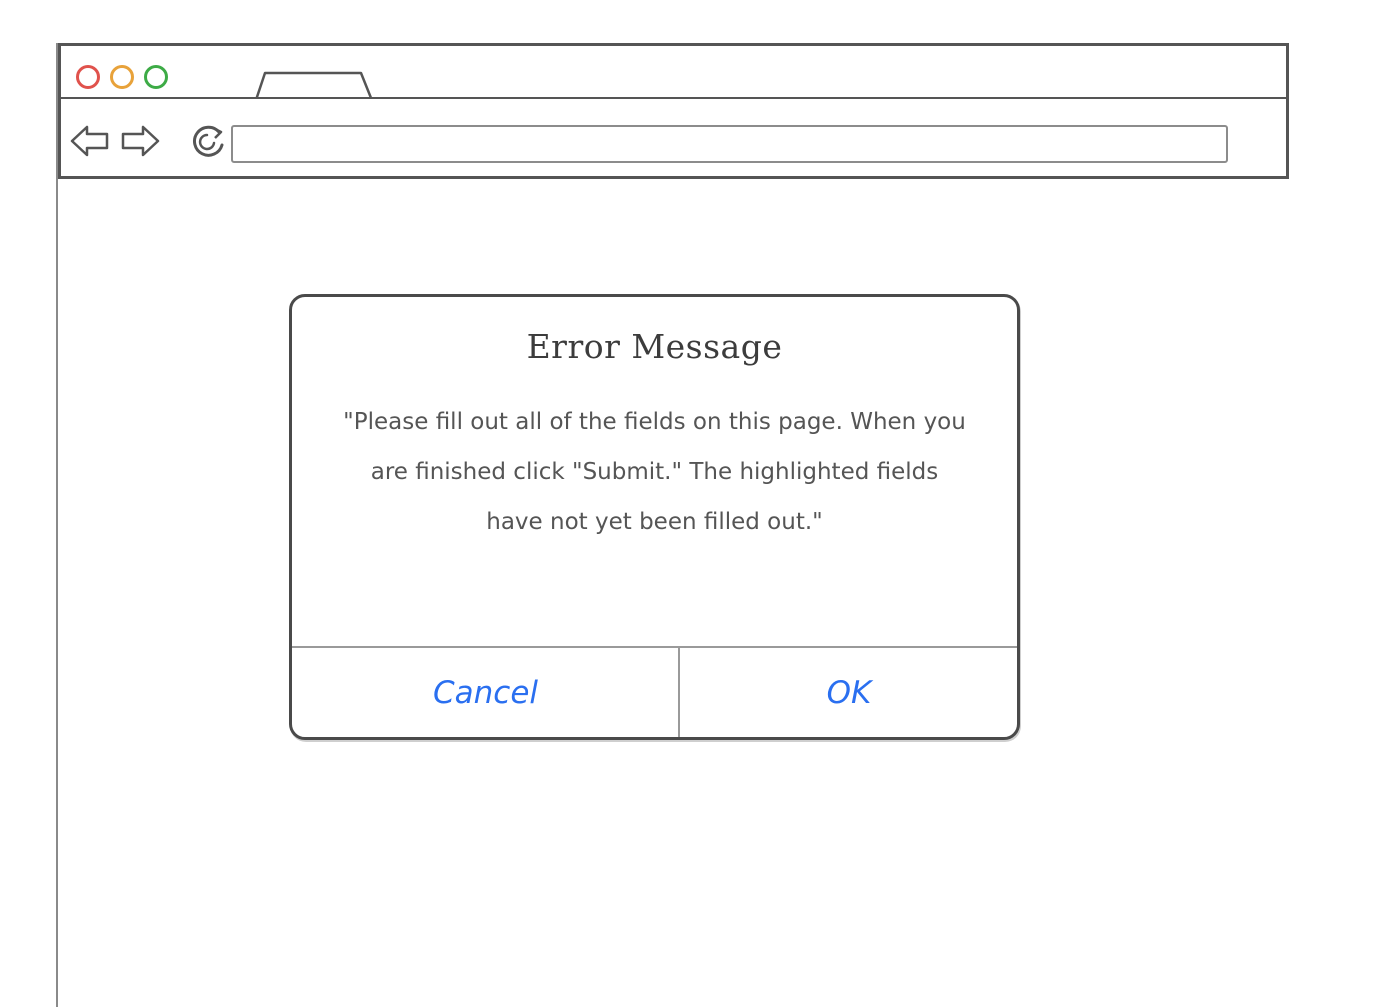 The image size is (1383, 1007). What do you see at coordinates (485, 692) in the screenshot?
I see `cancel-button: Cancel` at bounding box center [485, 692].